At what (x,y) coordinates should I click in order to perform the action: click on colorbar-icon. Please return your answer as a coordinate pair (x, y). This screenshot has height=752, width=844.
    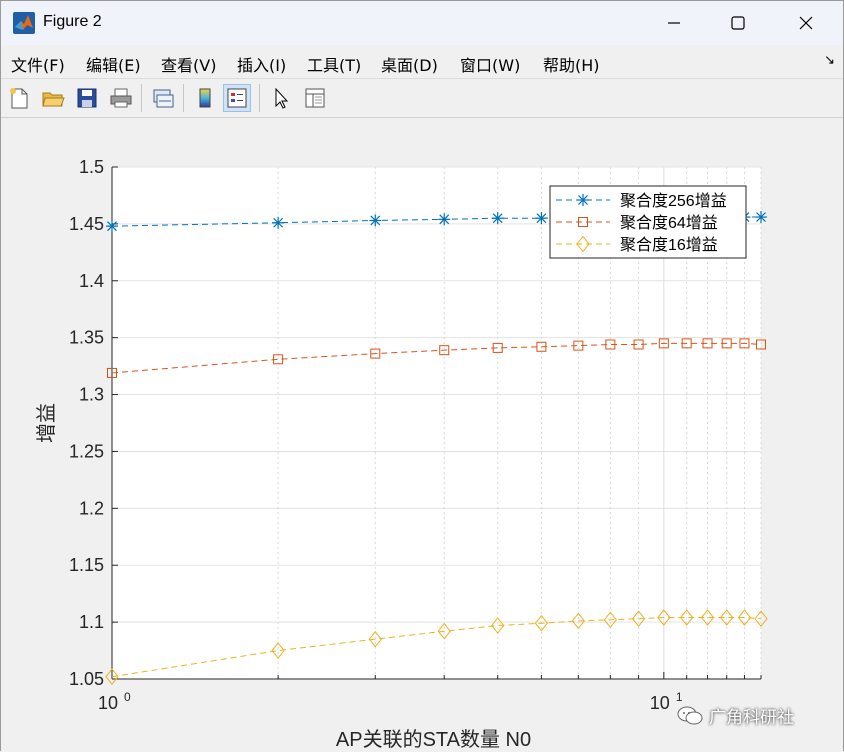
    Looking at the image, I should click on (205, 98).